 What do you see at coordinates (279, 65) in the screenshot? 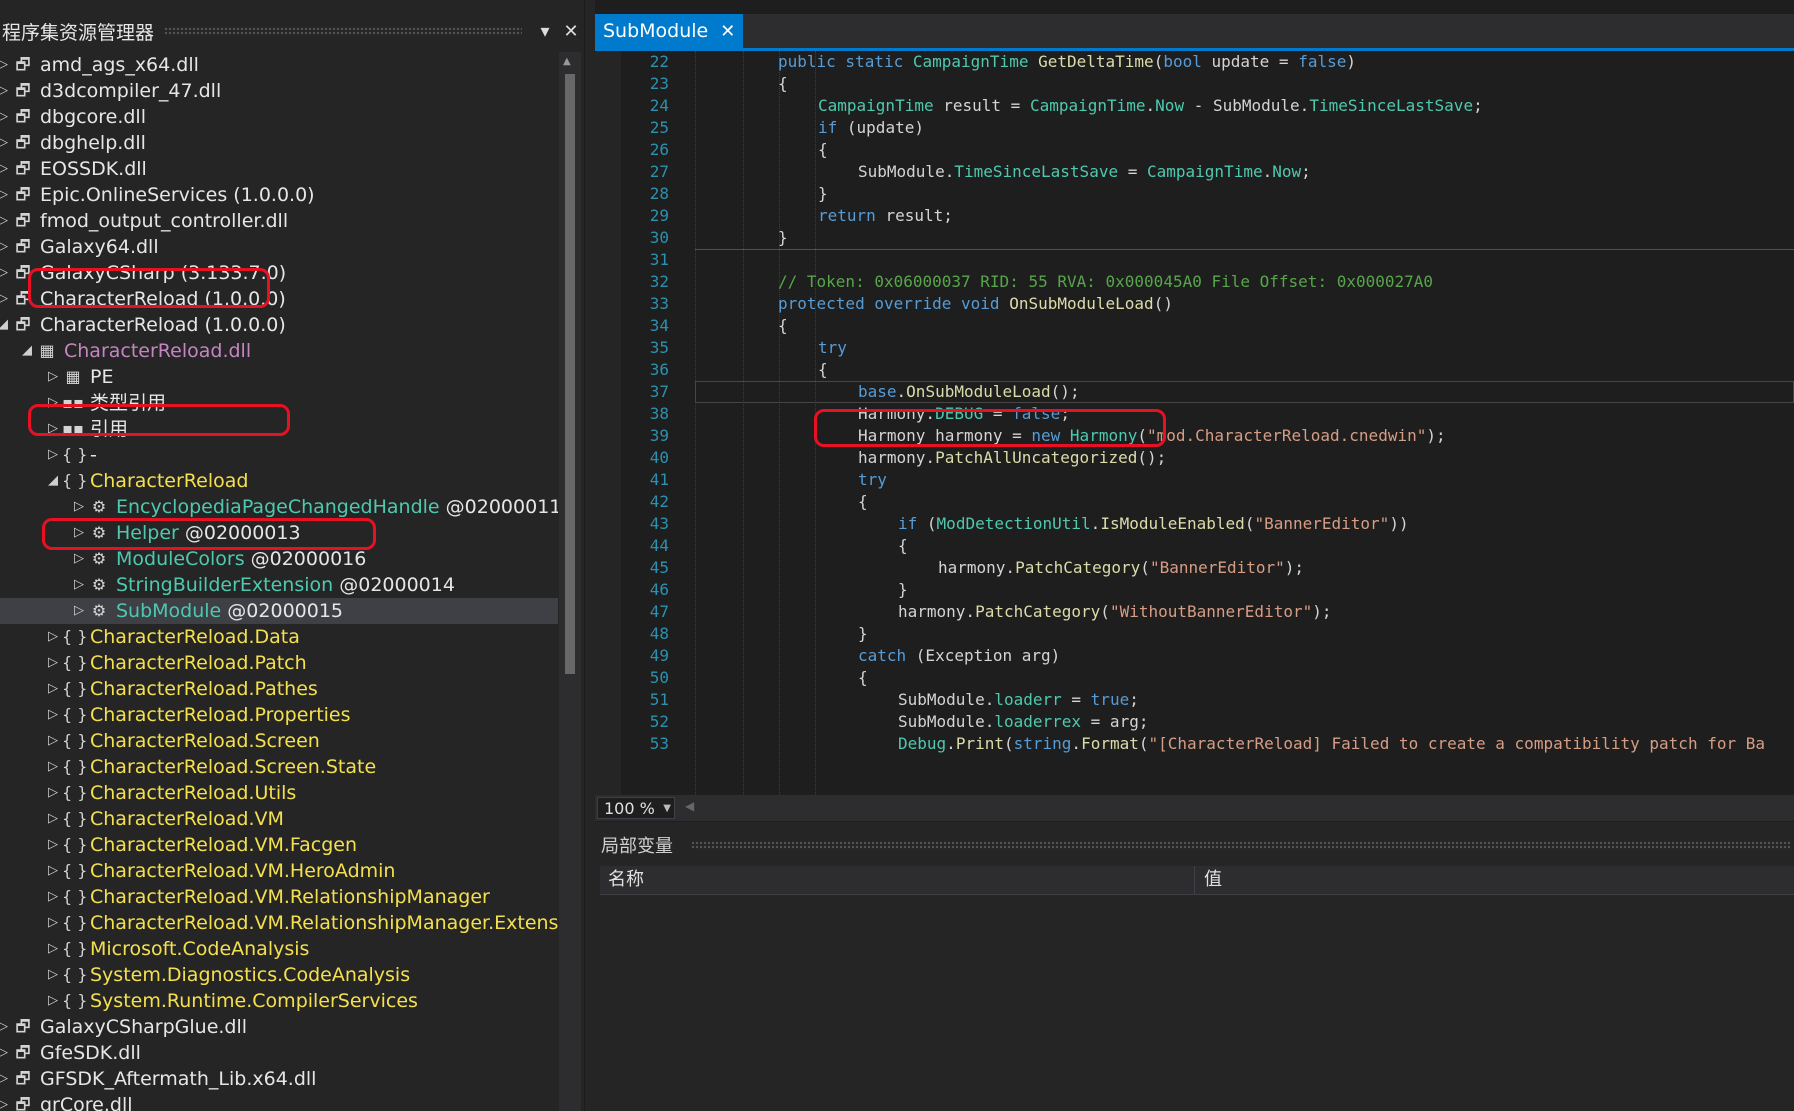
I see `tree-node: ▷ 🗗 amd_ags_x64.dll` at bounding box center [279, 65].